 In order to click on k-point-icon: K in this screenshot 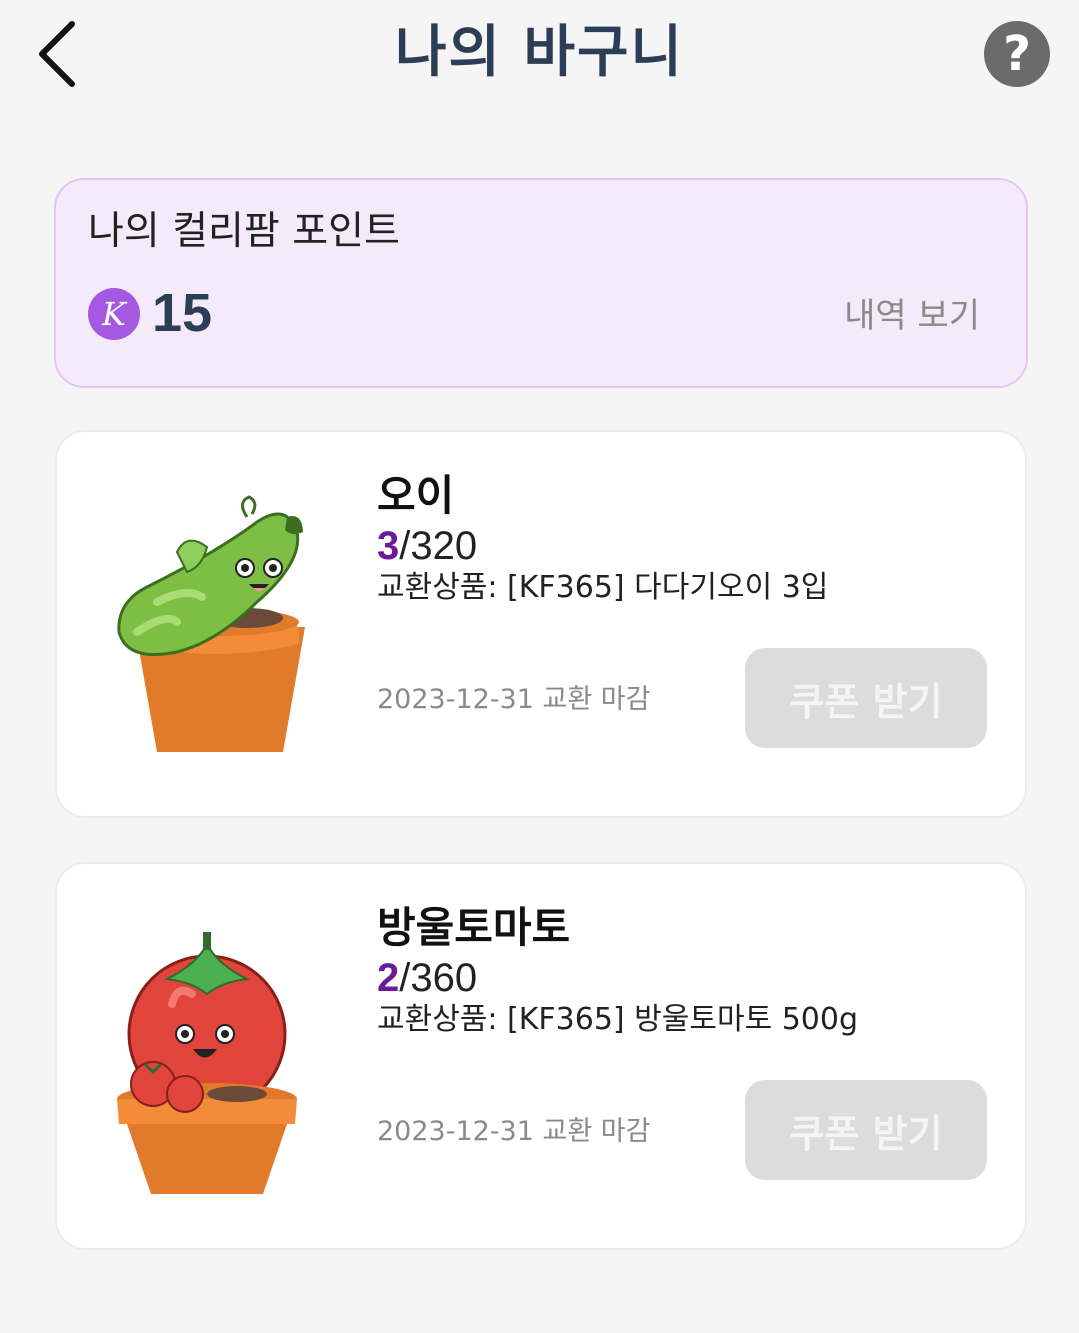, I will do `click(114, 314)`.